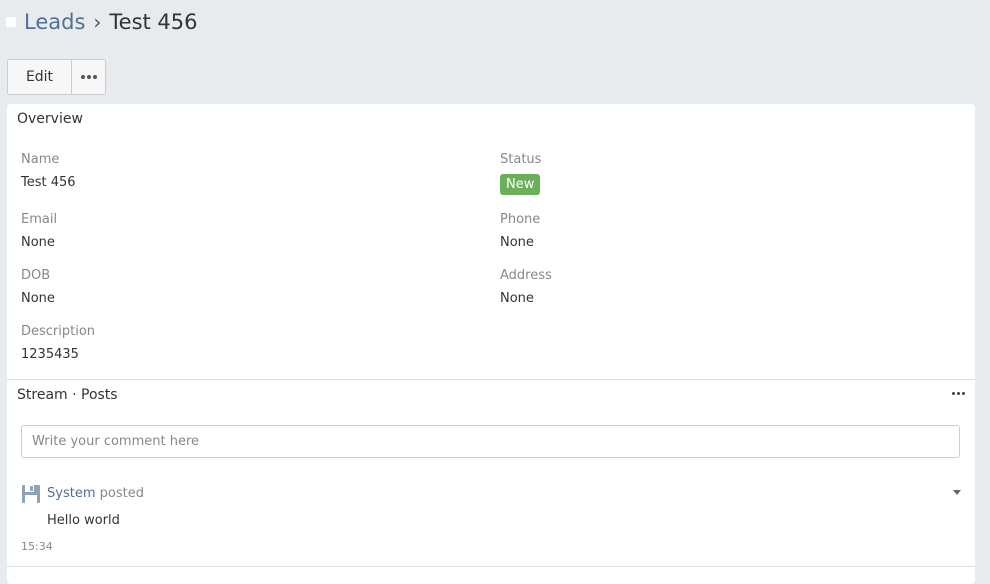  What do you see at coordinates (71, 493) in the screenshot?
I see `post-author-link: System` at bounding box center [71, 493].